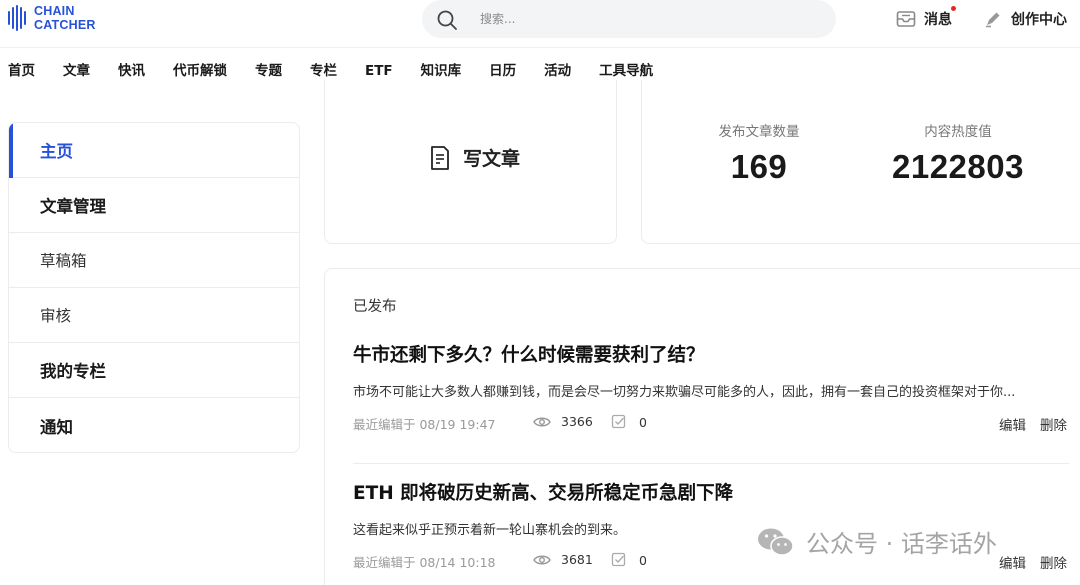 This screenshot has width=1080, height=585. Describe the element at coordinates (54, 11) in the screenshot. I see `logo-line-1: CHAIN` at that location.